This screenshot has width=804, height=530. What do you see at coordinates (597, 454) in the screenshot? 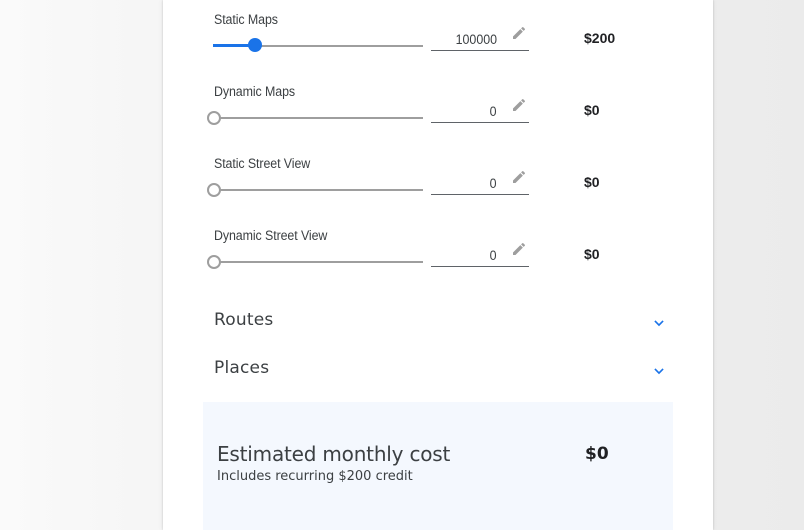
I see `estimate-total: $0` at bounding box center [597, 454].